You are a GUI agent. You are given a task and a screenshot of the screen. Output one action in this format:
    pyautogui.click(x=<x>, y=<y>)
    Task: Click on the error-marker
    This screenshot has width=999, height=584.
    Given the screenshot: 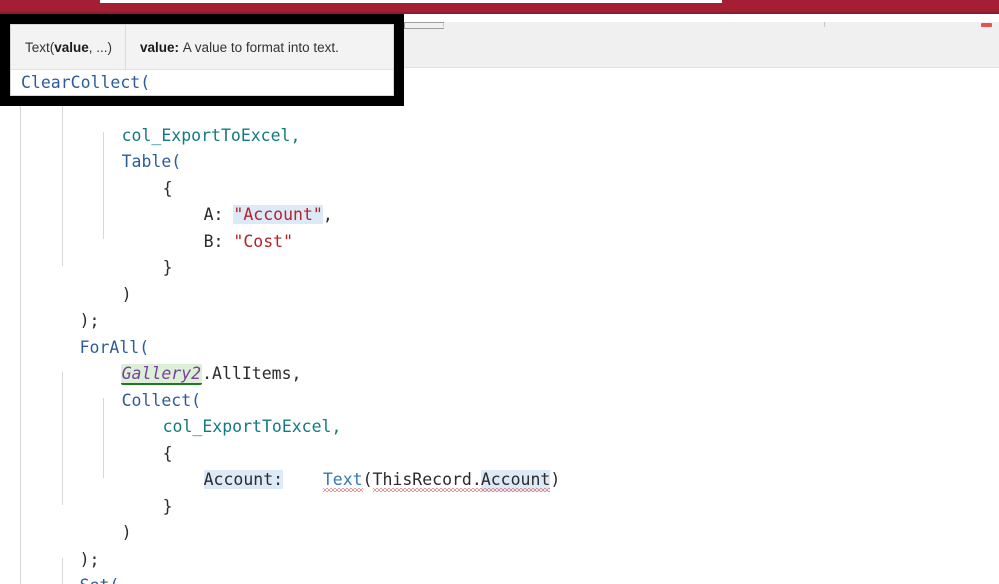 What is the action you would take?
    pyautogui.click(x=986, y=25)
    